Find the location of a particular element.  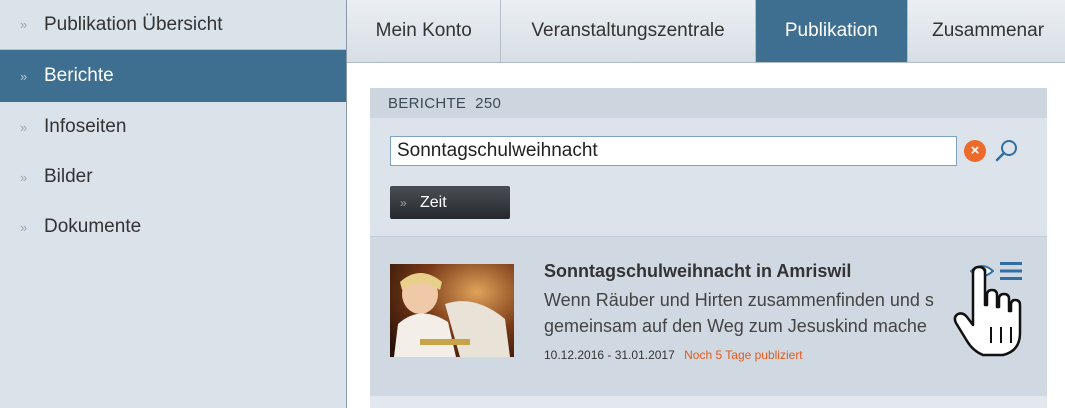

sidebar-item-overview: » Publikation Übersicht is located at coordinates (173, 25).